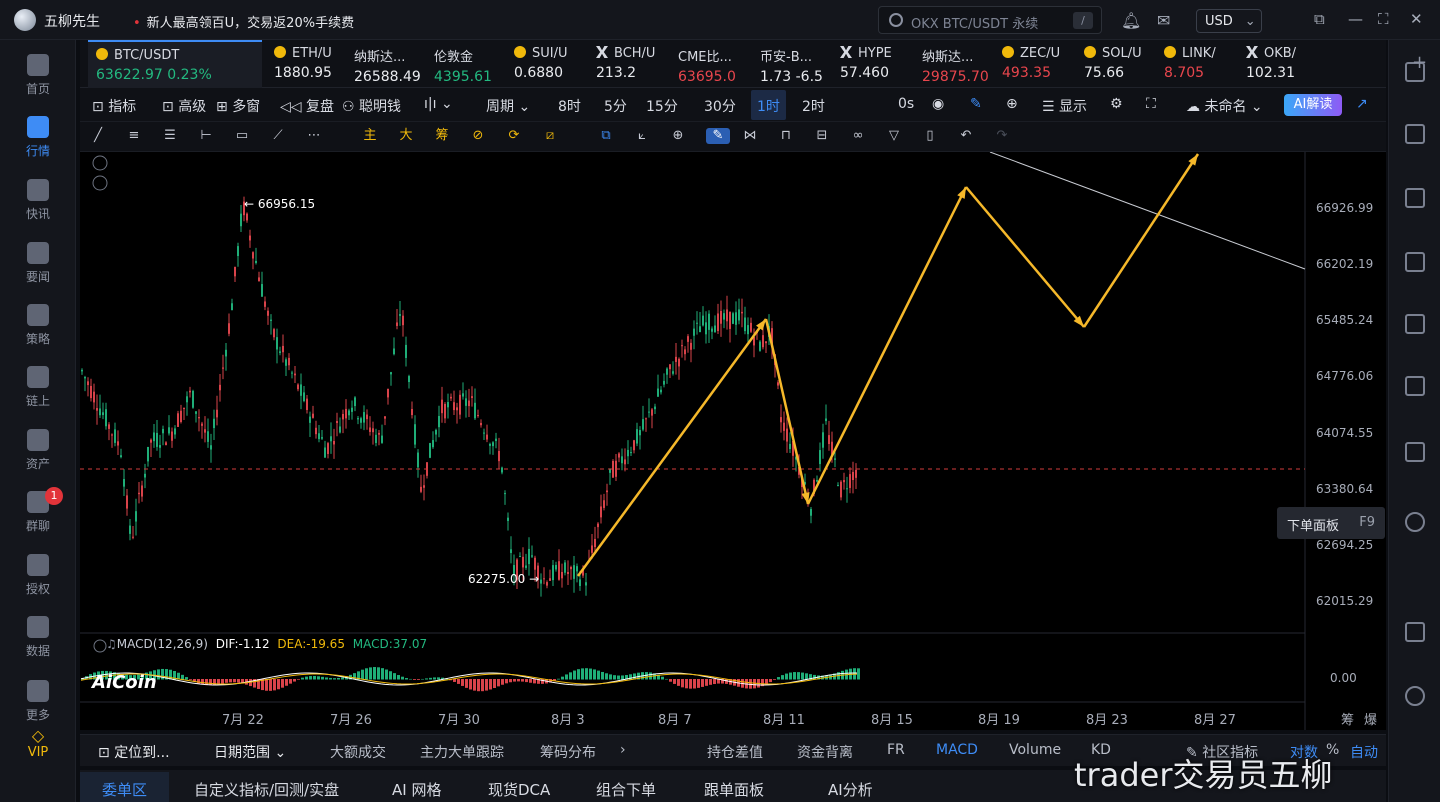  What do you see at coordinates (206, 136) in the screenshot?
I see `ray-tool-icon: ⊢` at bounding box center [206, 136].